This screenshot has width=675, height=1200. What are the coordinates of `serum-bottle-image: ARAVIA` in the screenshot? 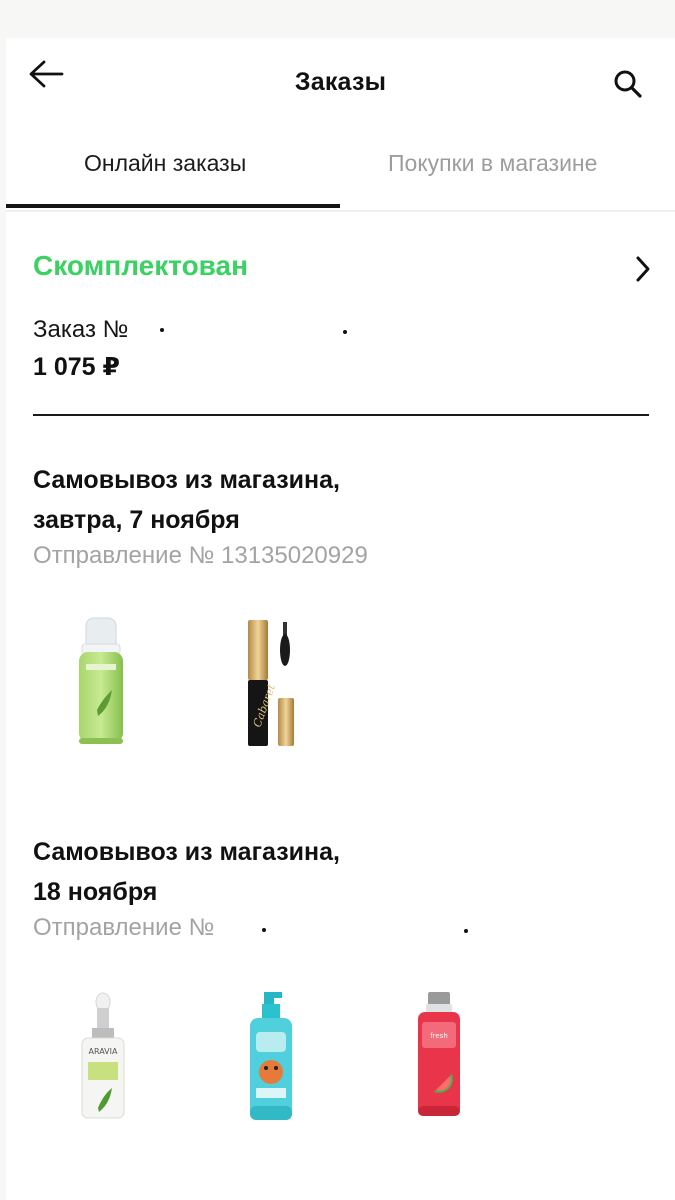 It's located at (103, 1055).